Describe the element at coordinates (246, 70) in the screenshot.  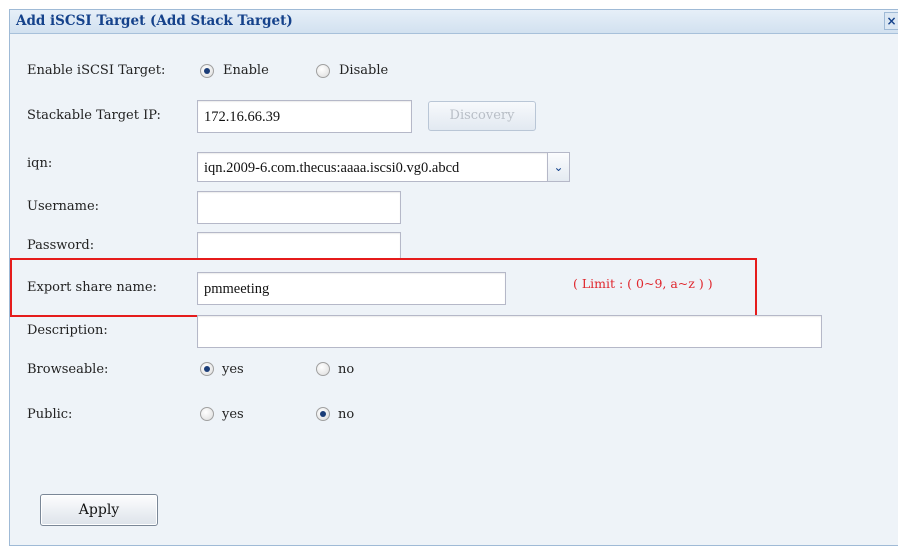
I see `enable-option-label: Enable` at that location.